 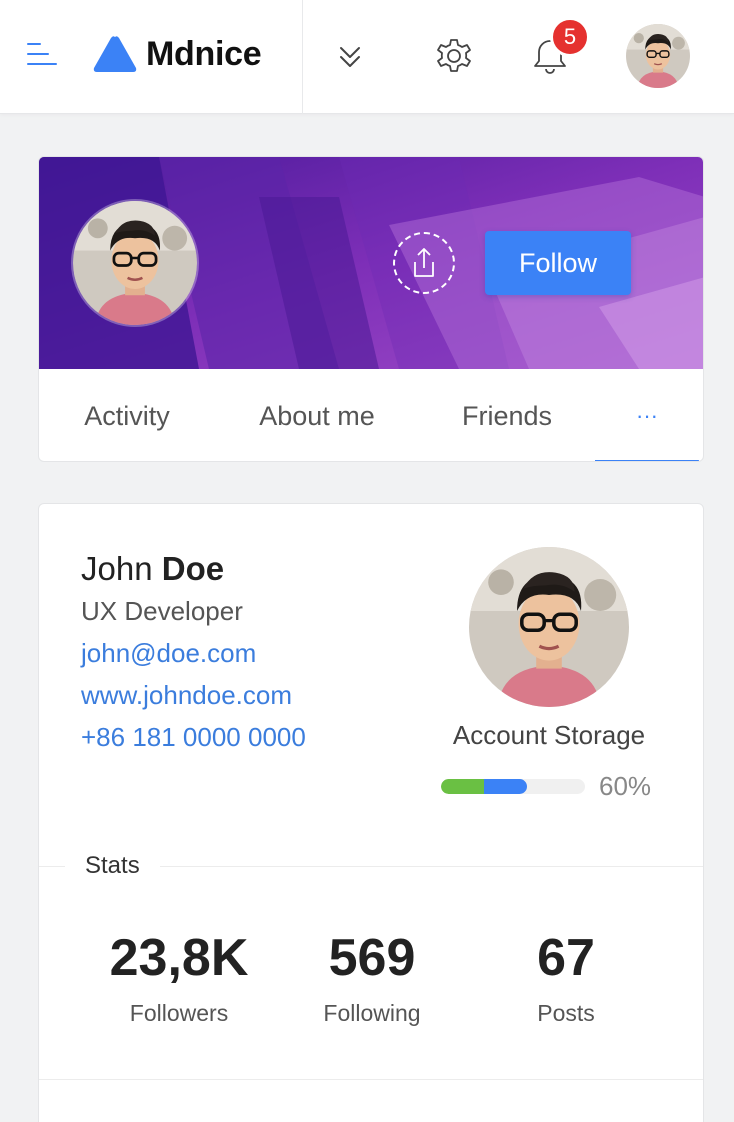 What do you see at coordinates (193, 737) in the screenshot?
I see `phone-link: +86 181 0000 0000` at bounding box center [193, 737].